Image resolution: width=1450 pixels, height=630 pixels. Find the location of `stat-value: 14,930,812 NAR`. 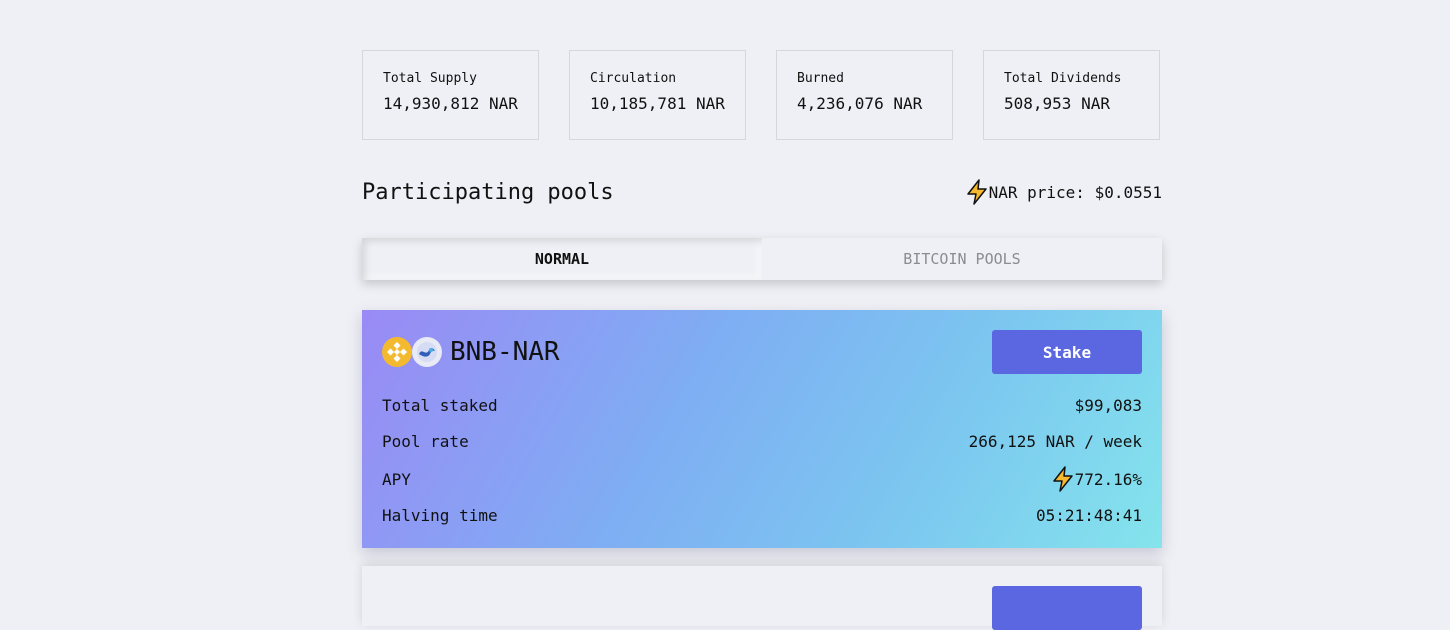

stat-value: 14,930,812 NAR is located at coordinates (450, 103).